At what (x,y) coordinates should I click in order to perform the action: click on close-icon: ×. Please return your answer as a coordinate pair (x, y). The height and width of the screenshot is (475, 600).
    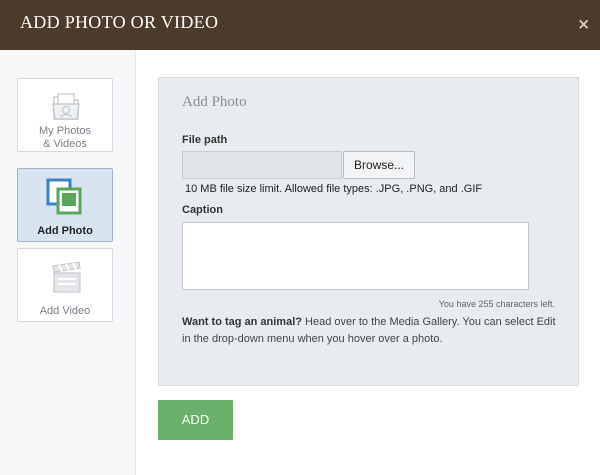
    Looking at the image, I should click on (583, 24).